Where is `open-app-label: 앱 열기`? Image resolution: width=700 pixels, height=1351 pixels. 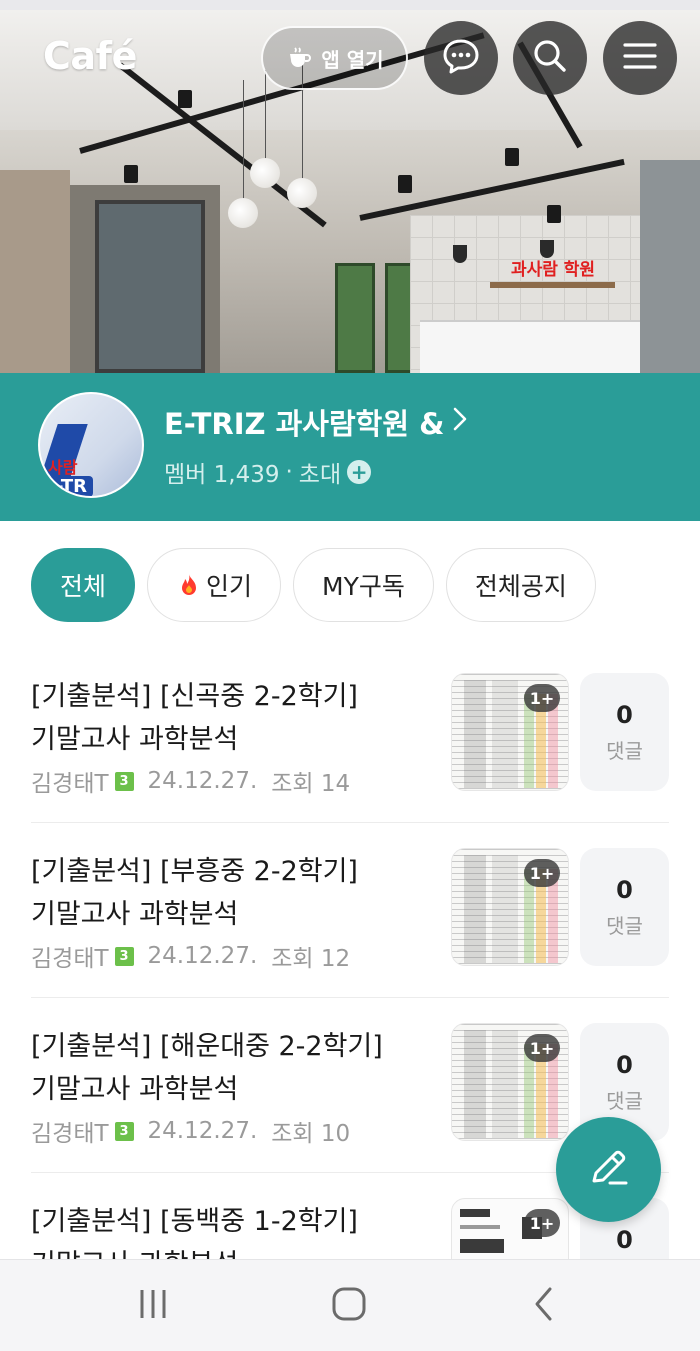 open-app-label: 앱 열기 is located at coordinates (352, 59).